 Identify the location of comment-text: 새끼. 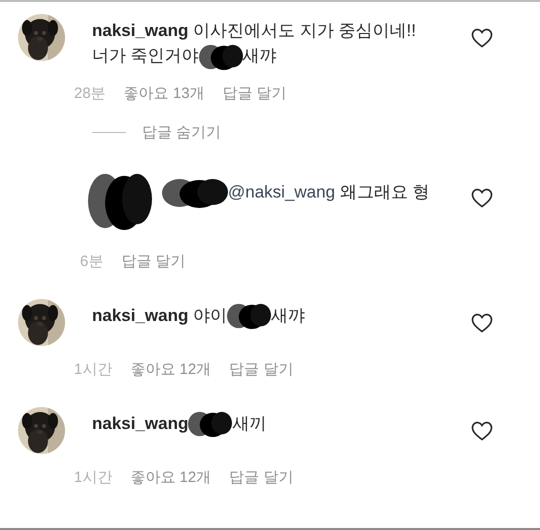
(249, 423).